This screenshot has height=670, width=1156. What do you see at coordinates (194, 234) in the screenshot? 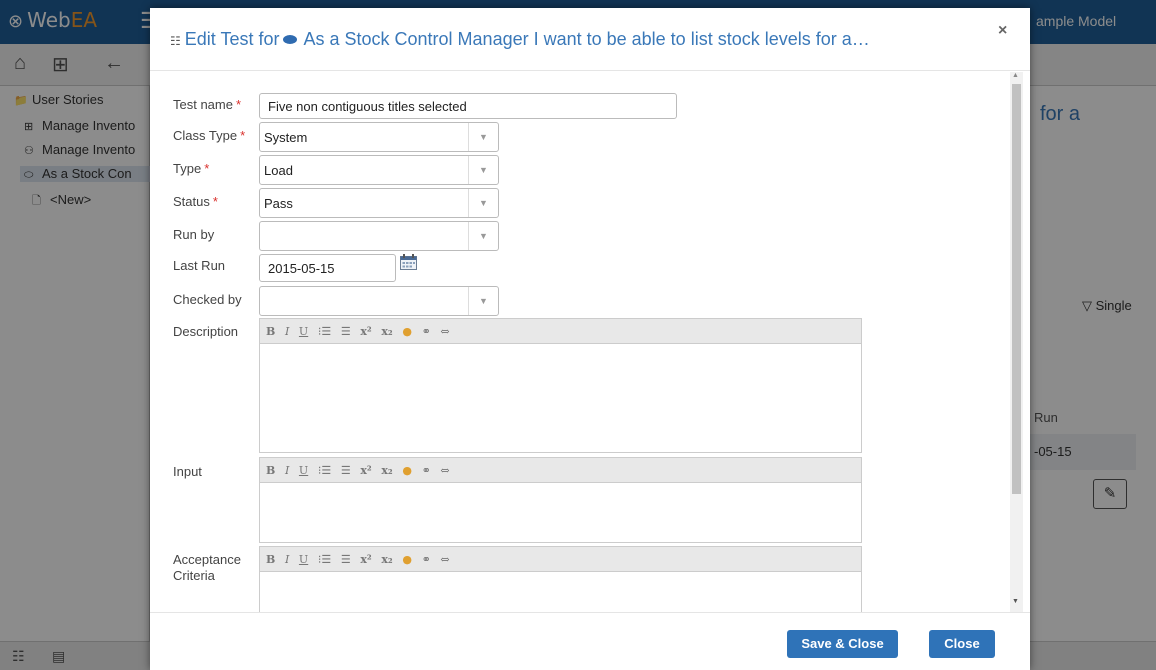
I see `run-by-label: Run by` at bounding box center [194, 234].